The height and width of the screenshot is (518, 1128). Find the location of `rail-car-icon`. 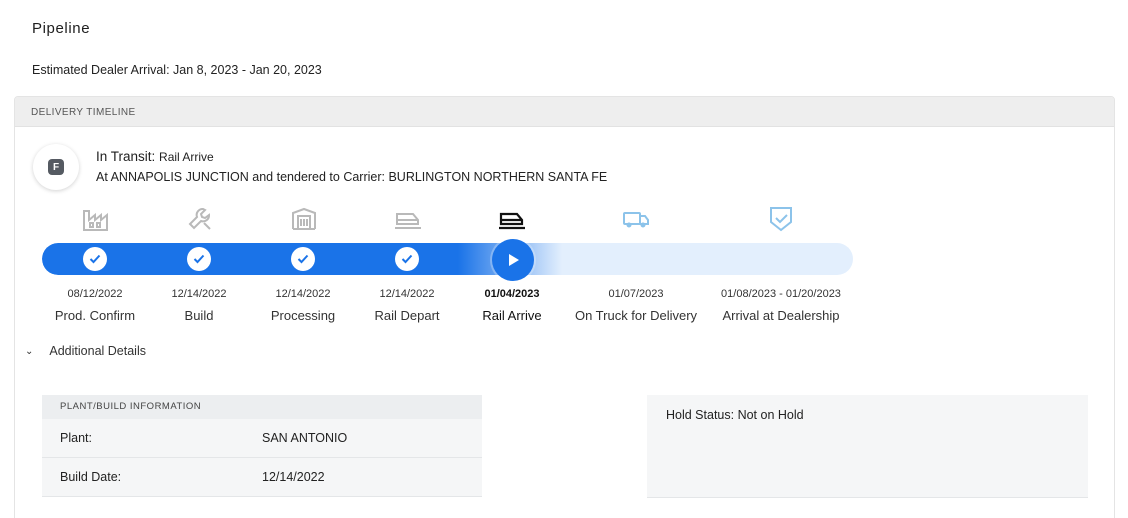

rail-car-icon is located at coordinates (408, 219).